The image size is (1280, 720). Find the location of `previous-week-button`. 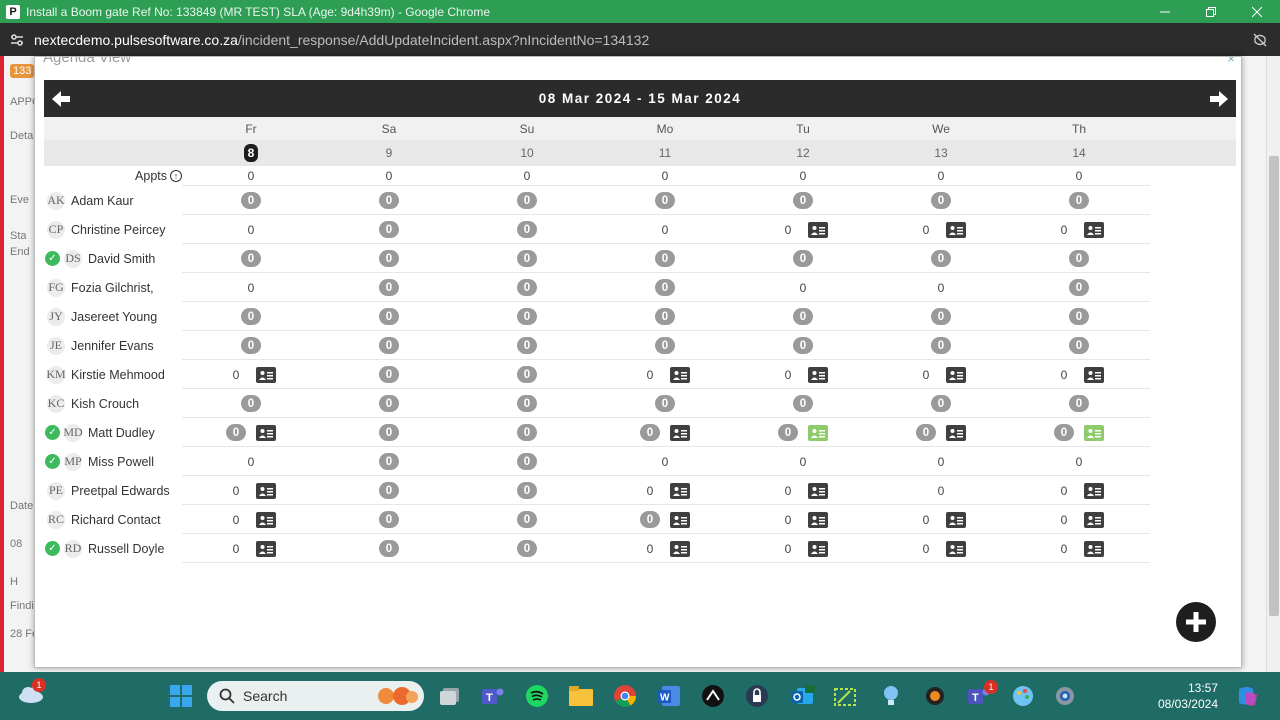

previous-week-button is located at coordinates (61, 98).